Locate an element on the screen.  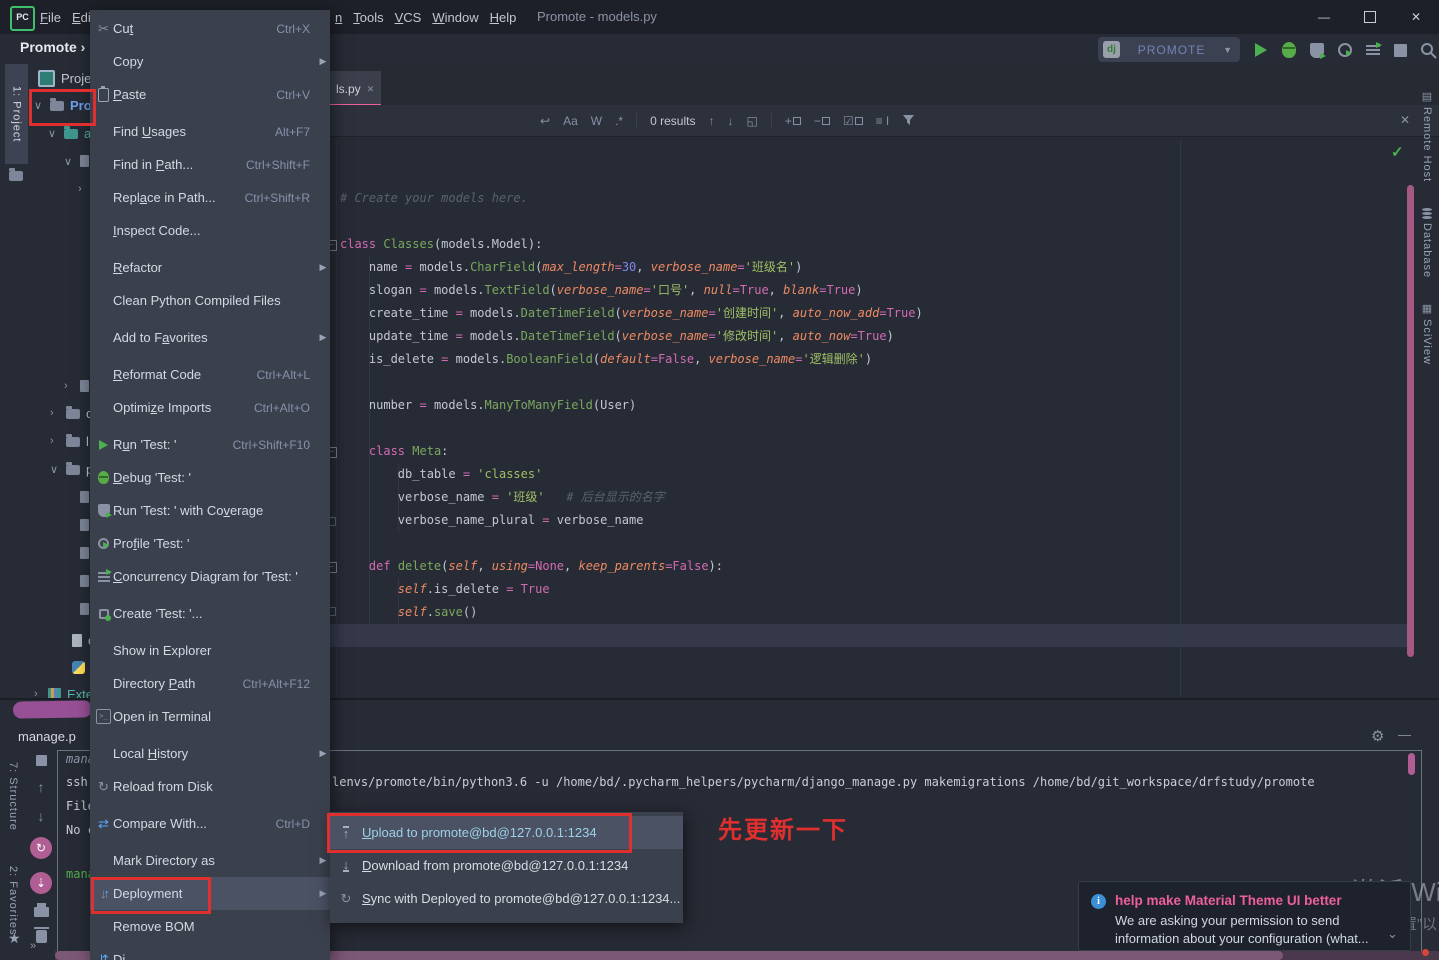
run-panel-toolbar: ↑ ↓ ↻ ⇣ is located at coordinates (41, 855).